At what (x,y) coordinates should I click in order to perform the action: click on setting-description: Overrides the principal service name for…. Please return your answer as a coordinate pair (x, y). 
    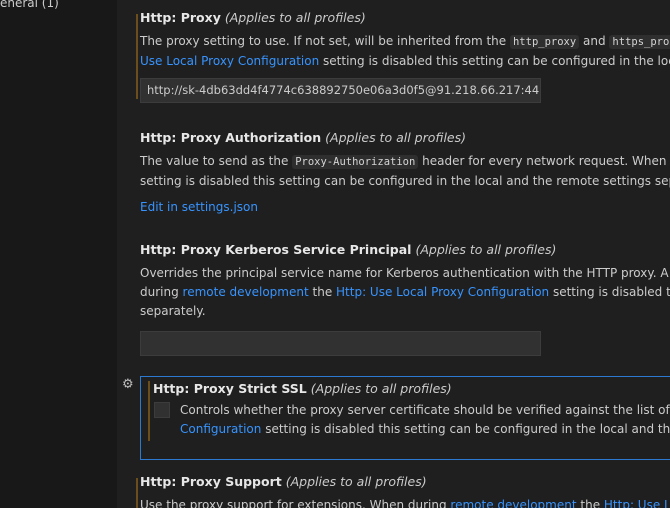
    Looking at the image, I should click on (405, 292).